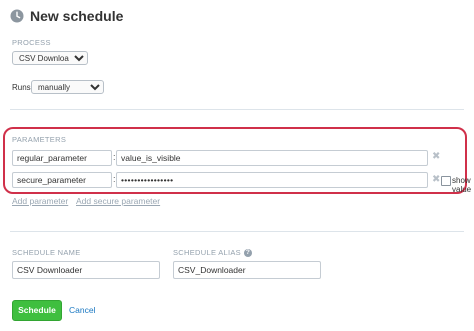 Image resolution: width=474 pixels, height=331 pixels. What do you see at coordinates (436, 157) in the screenshot?
I see `remove-parameter-icon: ✖` at bounding box center [436, 157].